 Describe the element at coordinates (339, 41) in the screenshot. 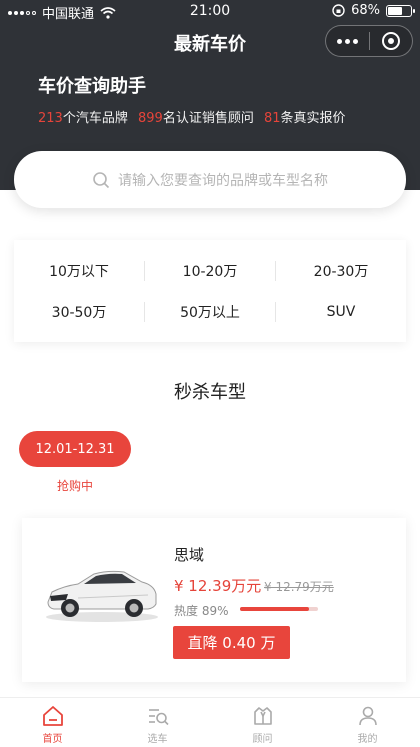

I see `more-dots-icon` at that location.